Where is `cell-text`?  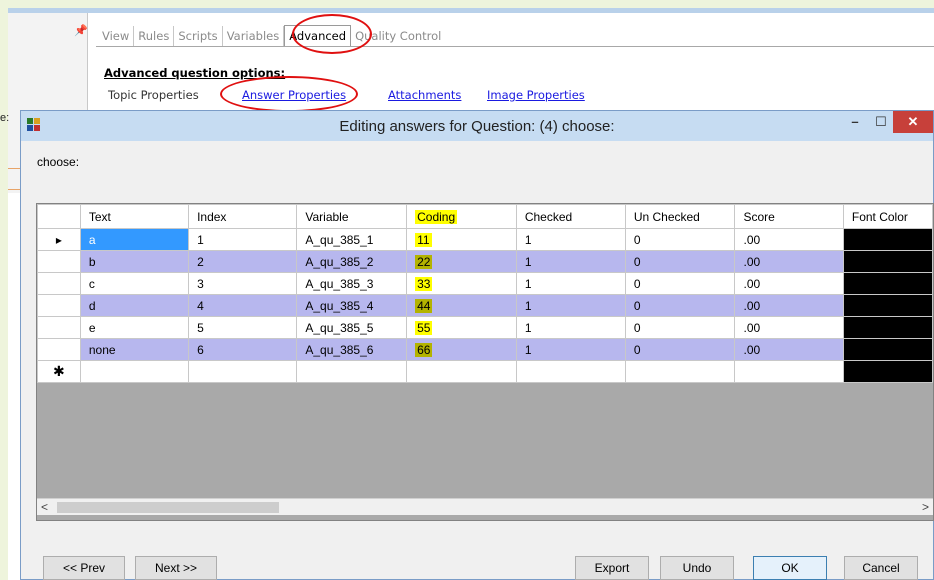 cell-text is located at coordinates (134, 371).